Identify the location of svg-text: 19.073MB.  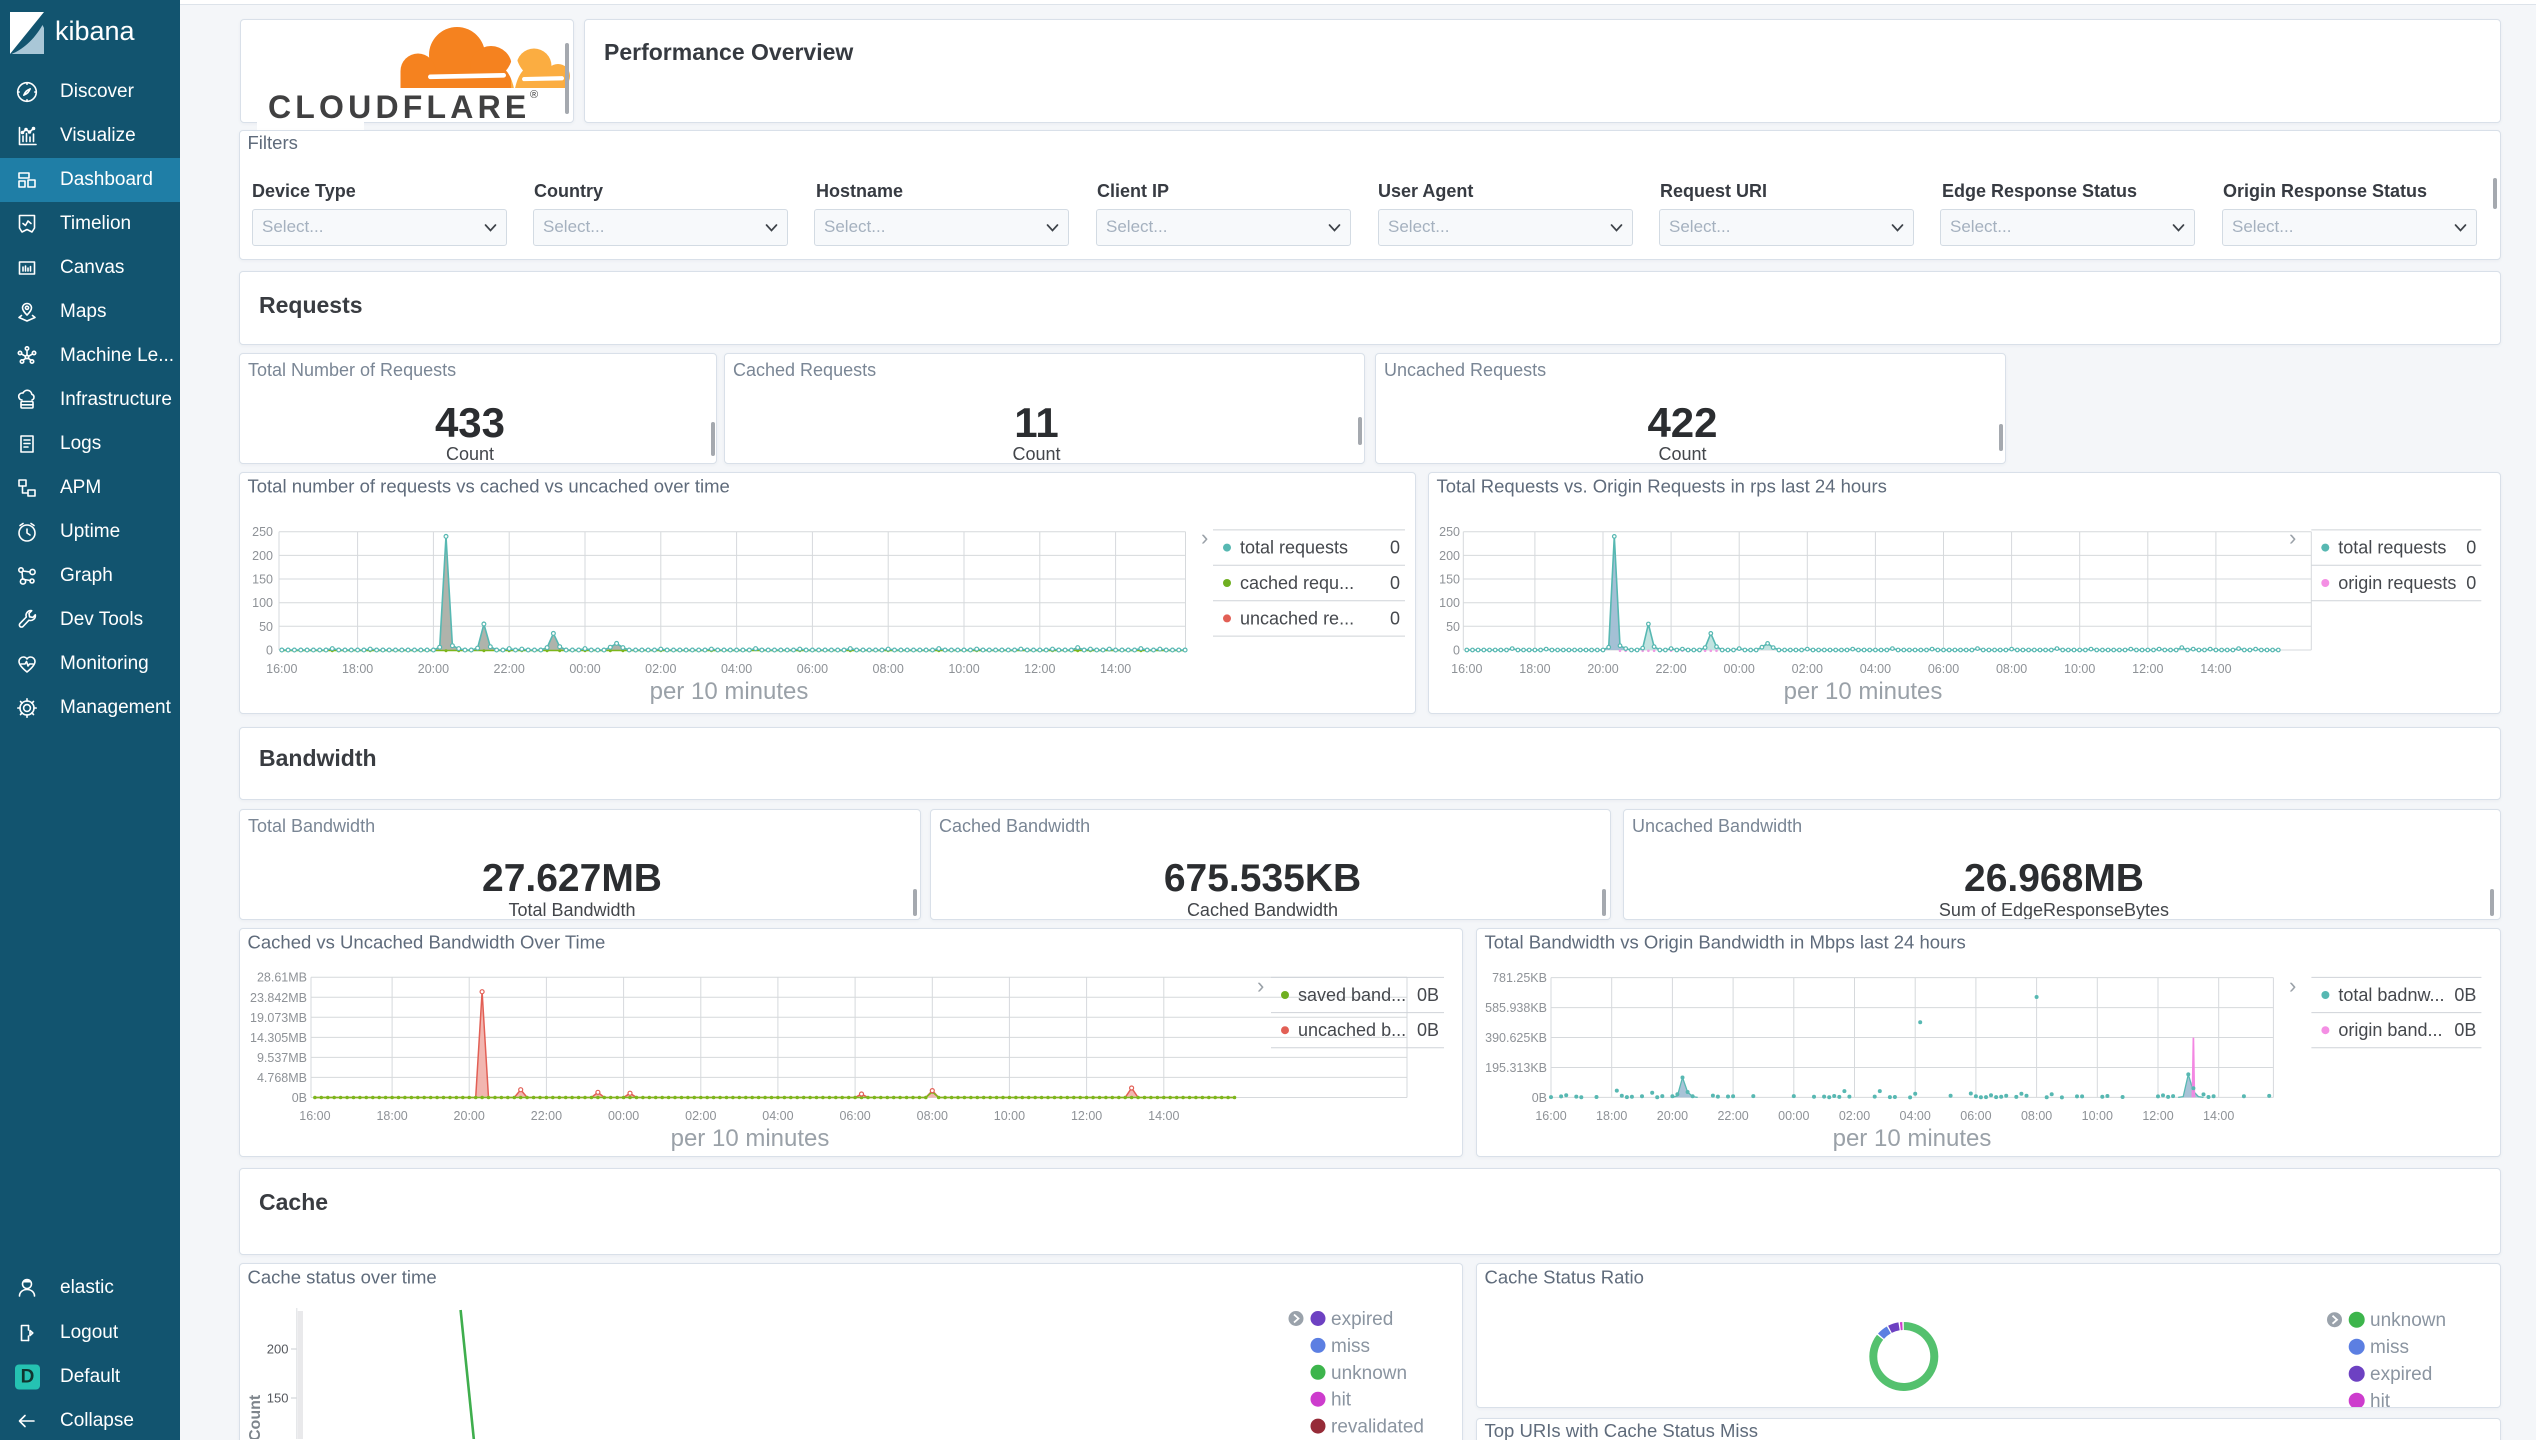
(278, 1018).